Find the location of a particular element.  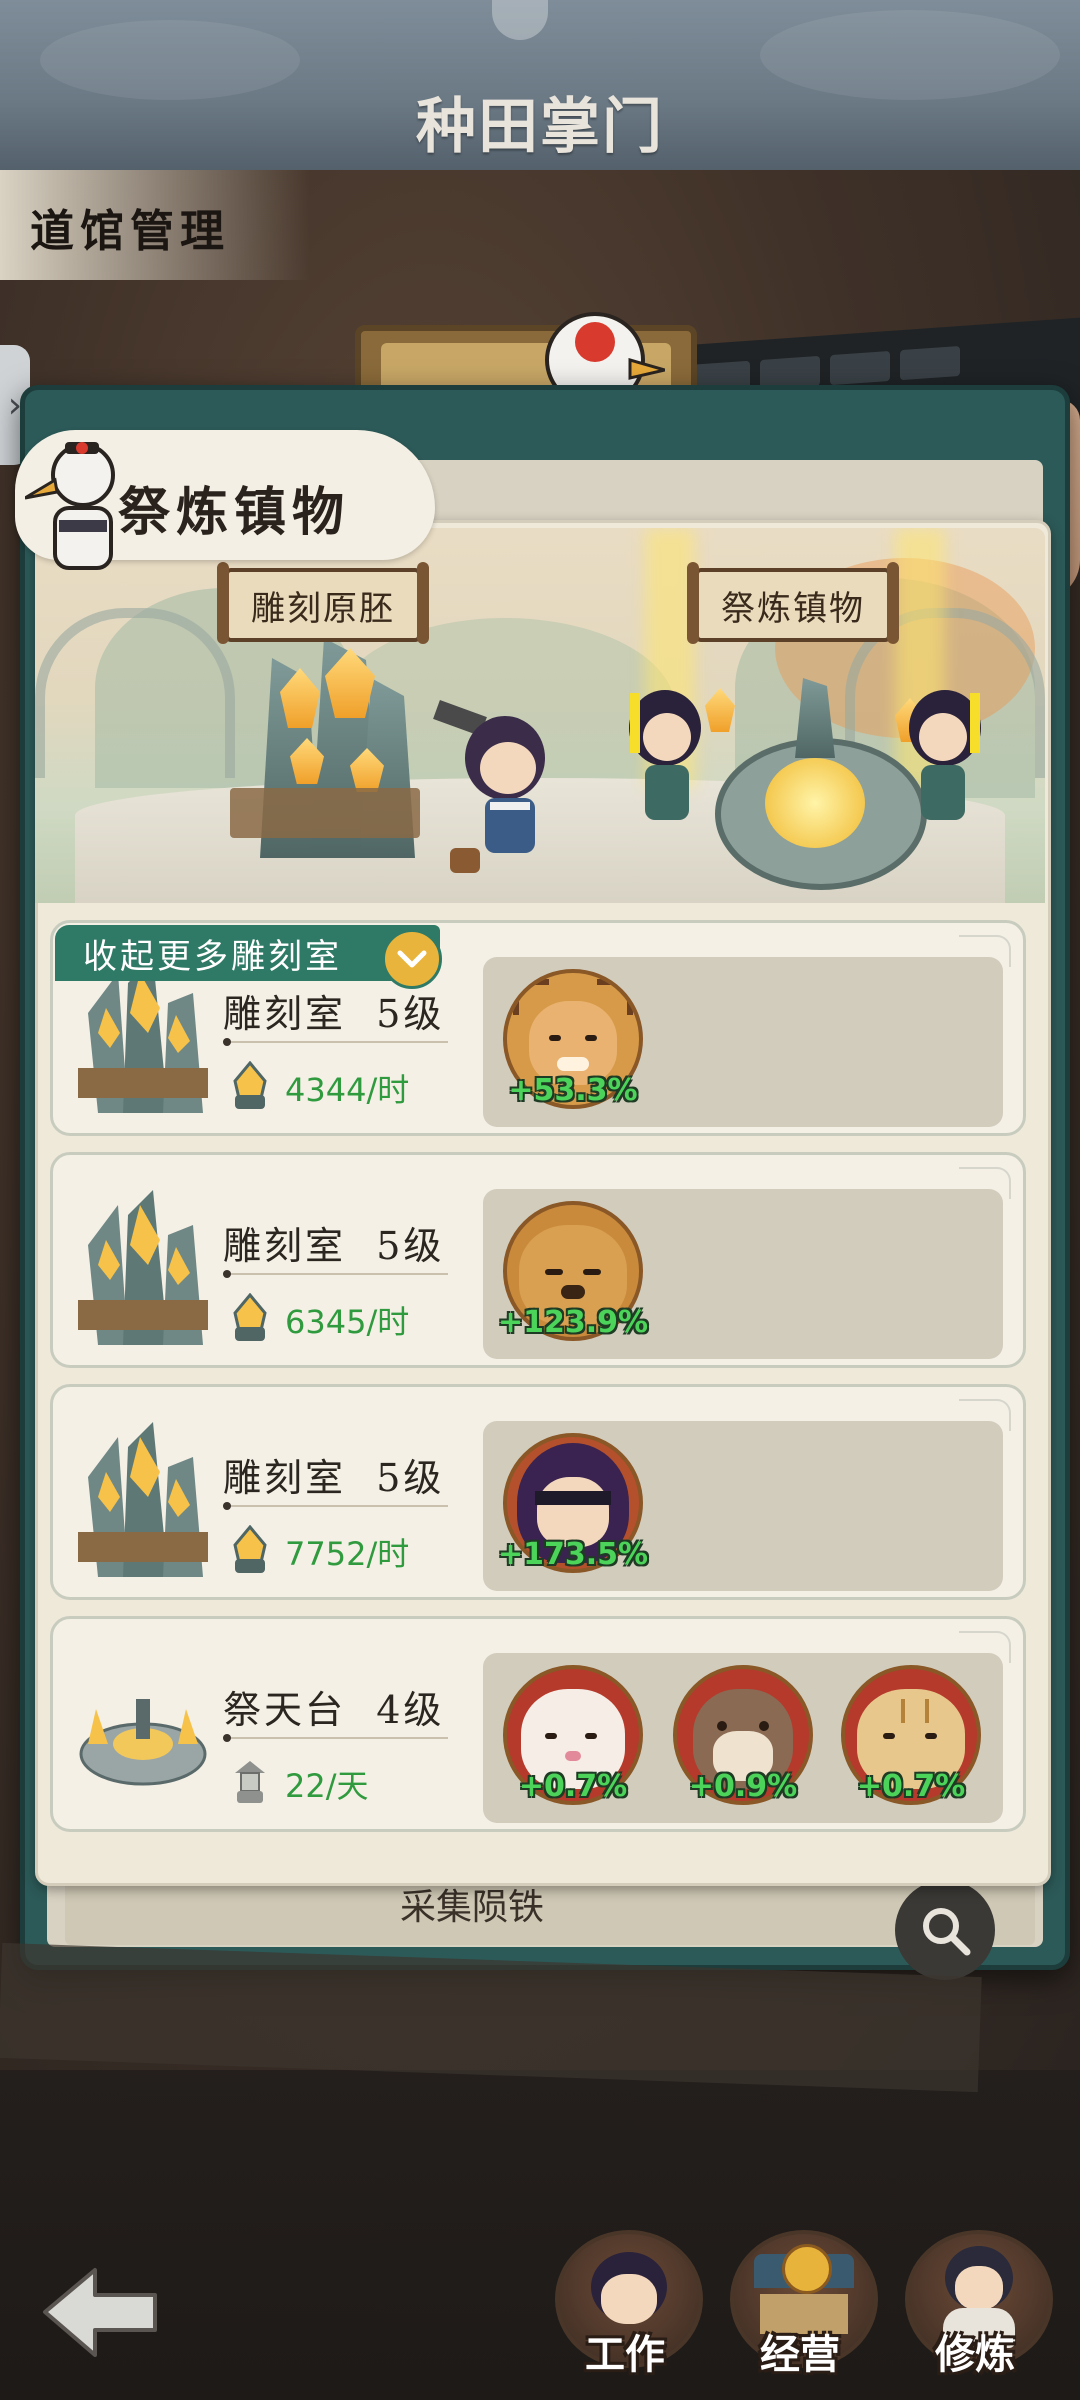

nav-cultivate-label: 修炼 is located at coordinates (975, 2354).